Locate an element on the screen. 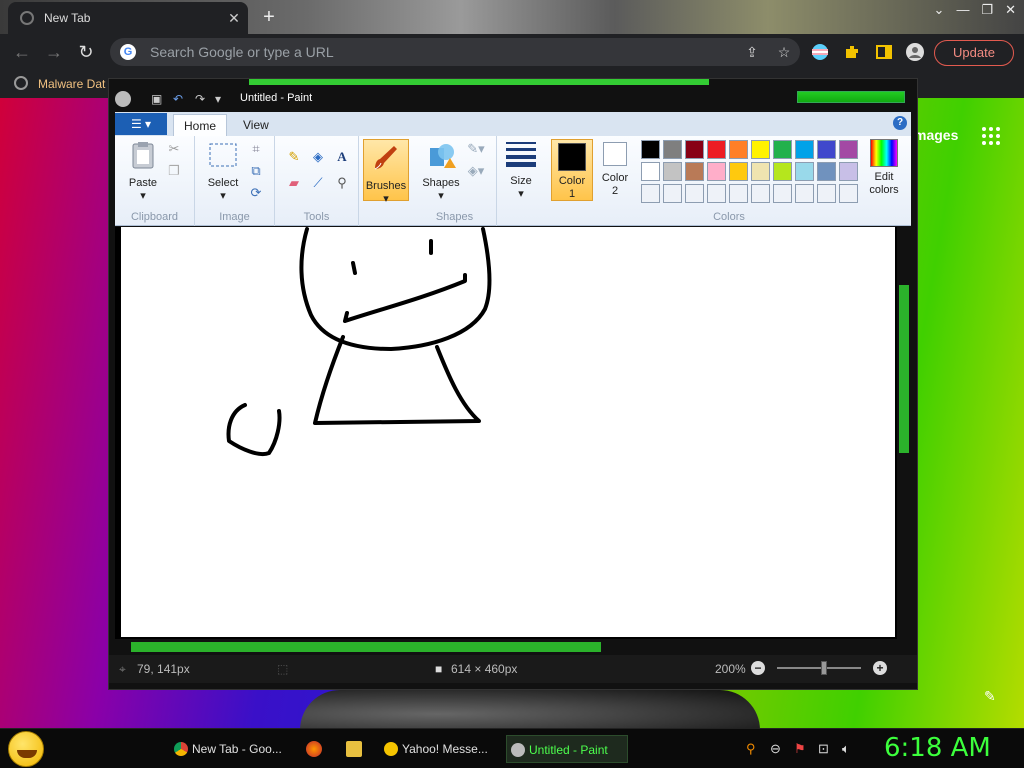 Image resolution: width=1024 pixels, height=768 pixels. horizontal-scrollbar is located at coordinates (513, 647).